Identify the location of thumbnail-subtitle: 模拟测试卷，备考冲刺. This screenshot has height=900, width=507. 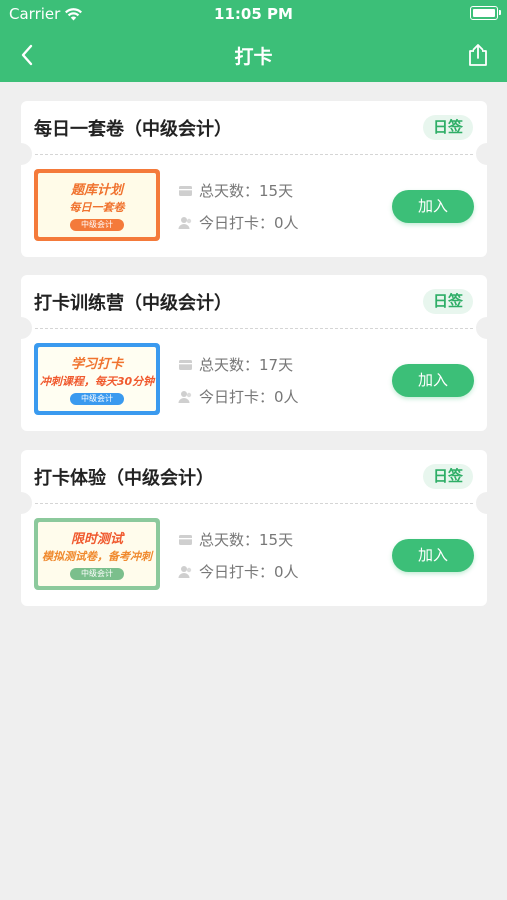
(97, 556).